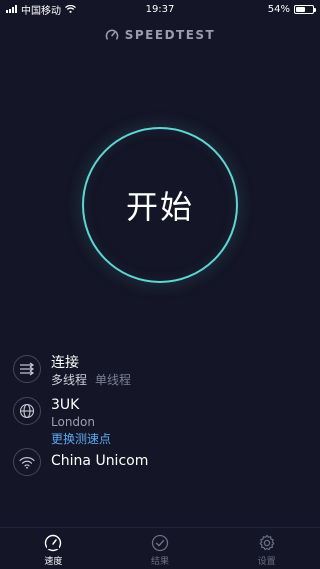  Describe the element at coordinates (53, 562) in the screenshot. I see `nav-speed-label: 速度` at that location.